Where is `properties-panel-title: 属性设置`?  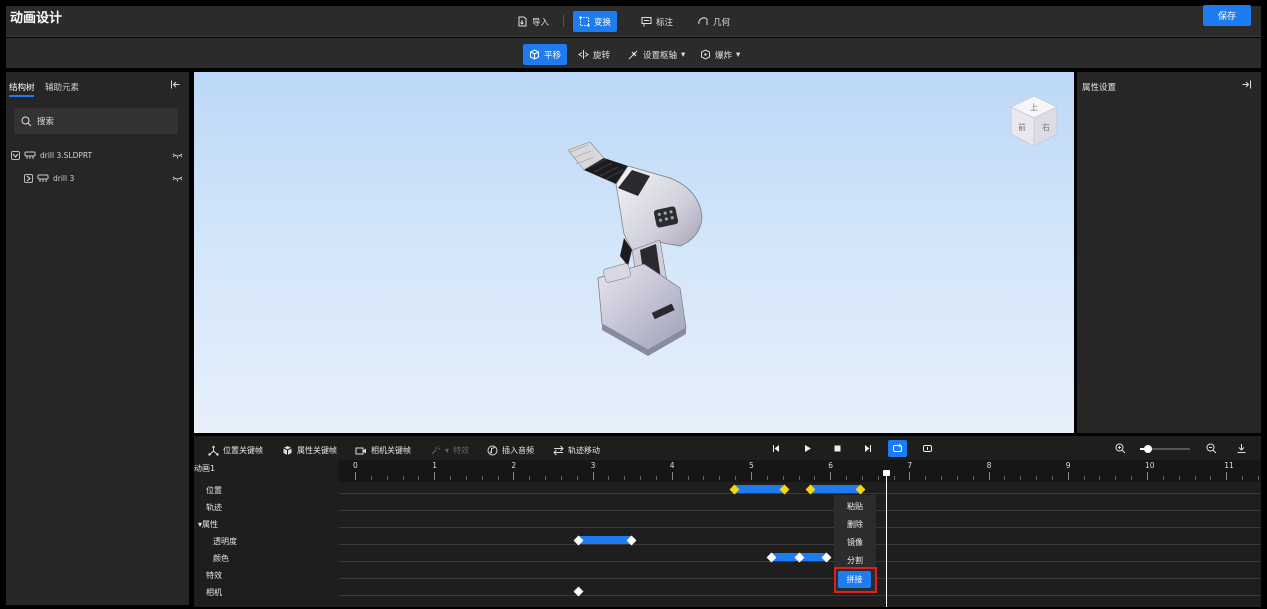
properties-panel-title: 属性设置 is located at coordinates (1099, 88).